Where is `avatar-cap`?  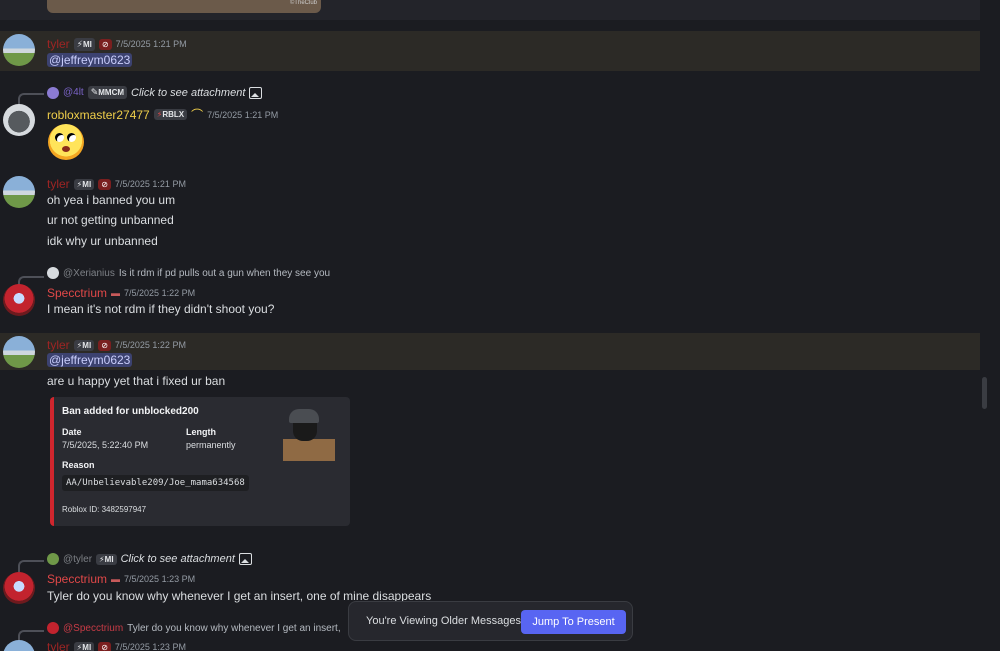
avatar-cap is located at coordinates (304, 416).